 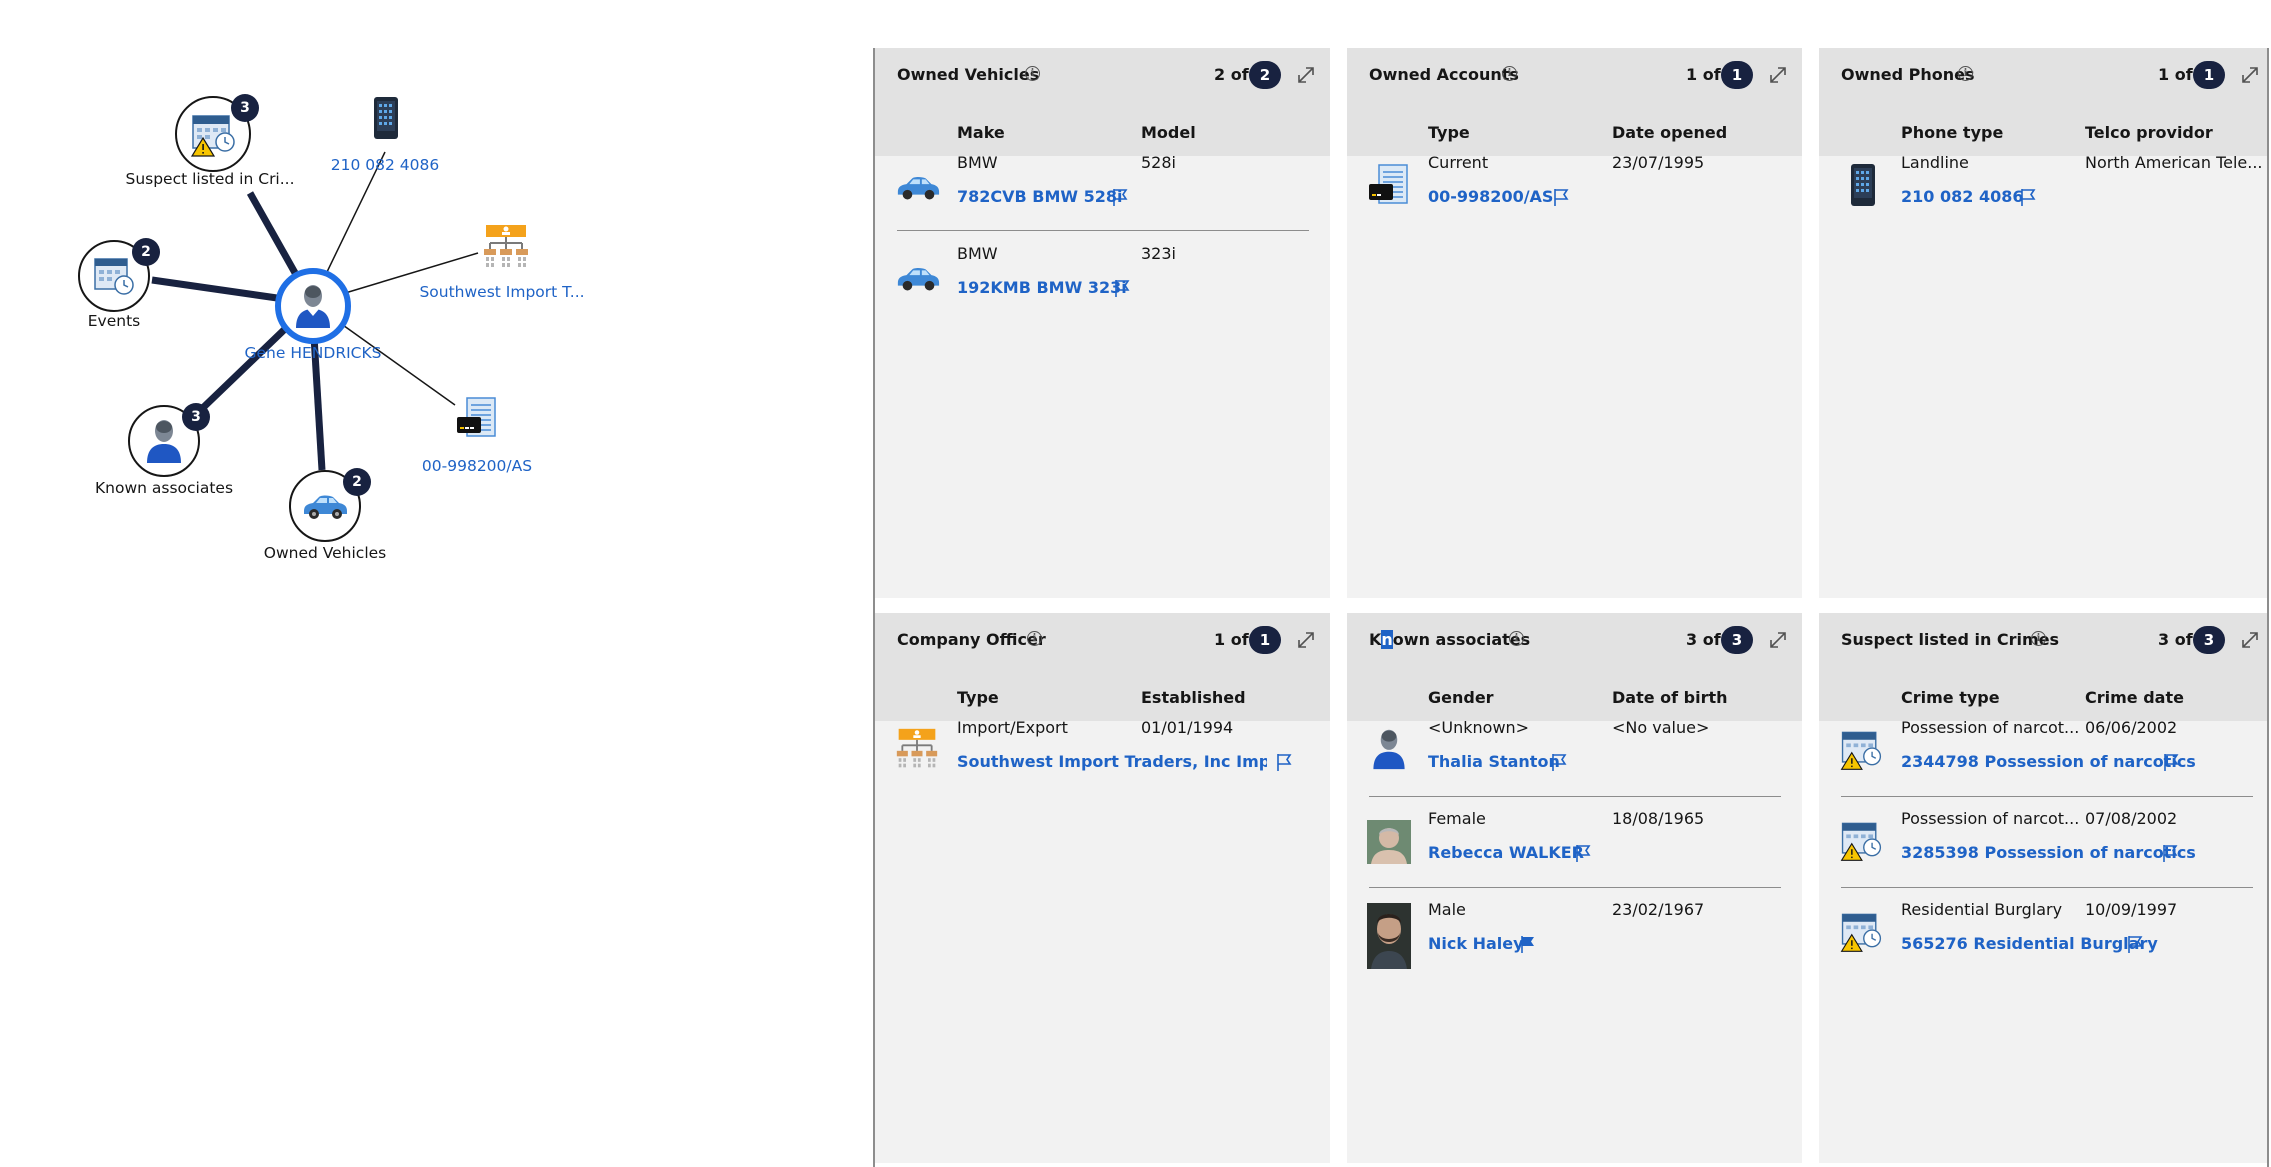 What do you see at coordinates (1528, 944) in the screenshot?
I see `flag-icon-filled` at bounding box center [1528, 944].